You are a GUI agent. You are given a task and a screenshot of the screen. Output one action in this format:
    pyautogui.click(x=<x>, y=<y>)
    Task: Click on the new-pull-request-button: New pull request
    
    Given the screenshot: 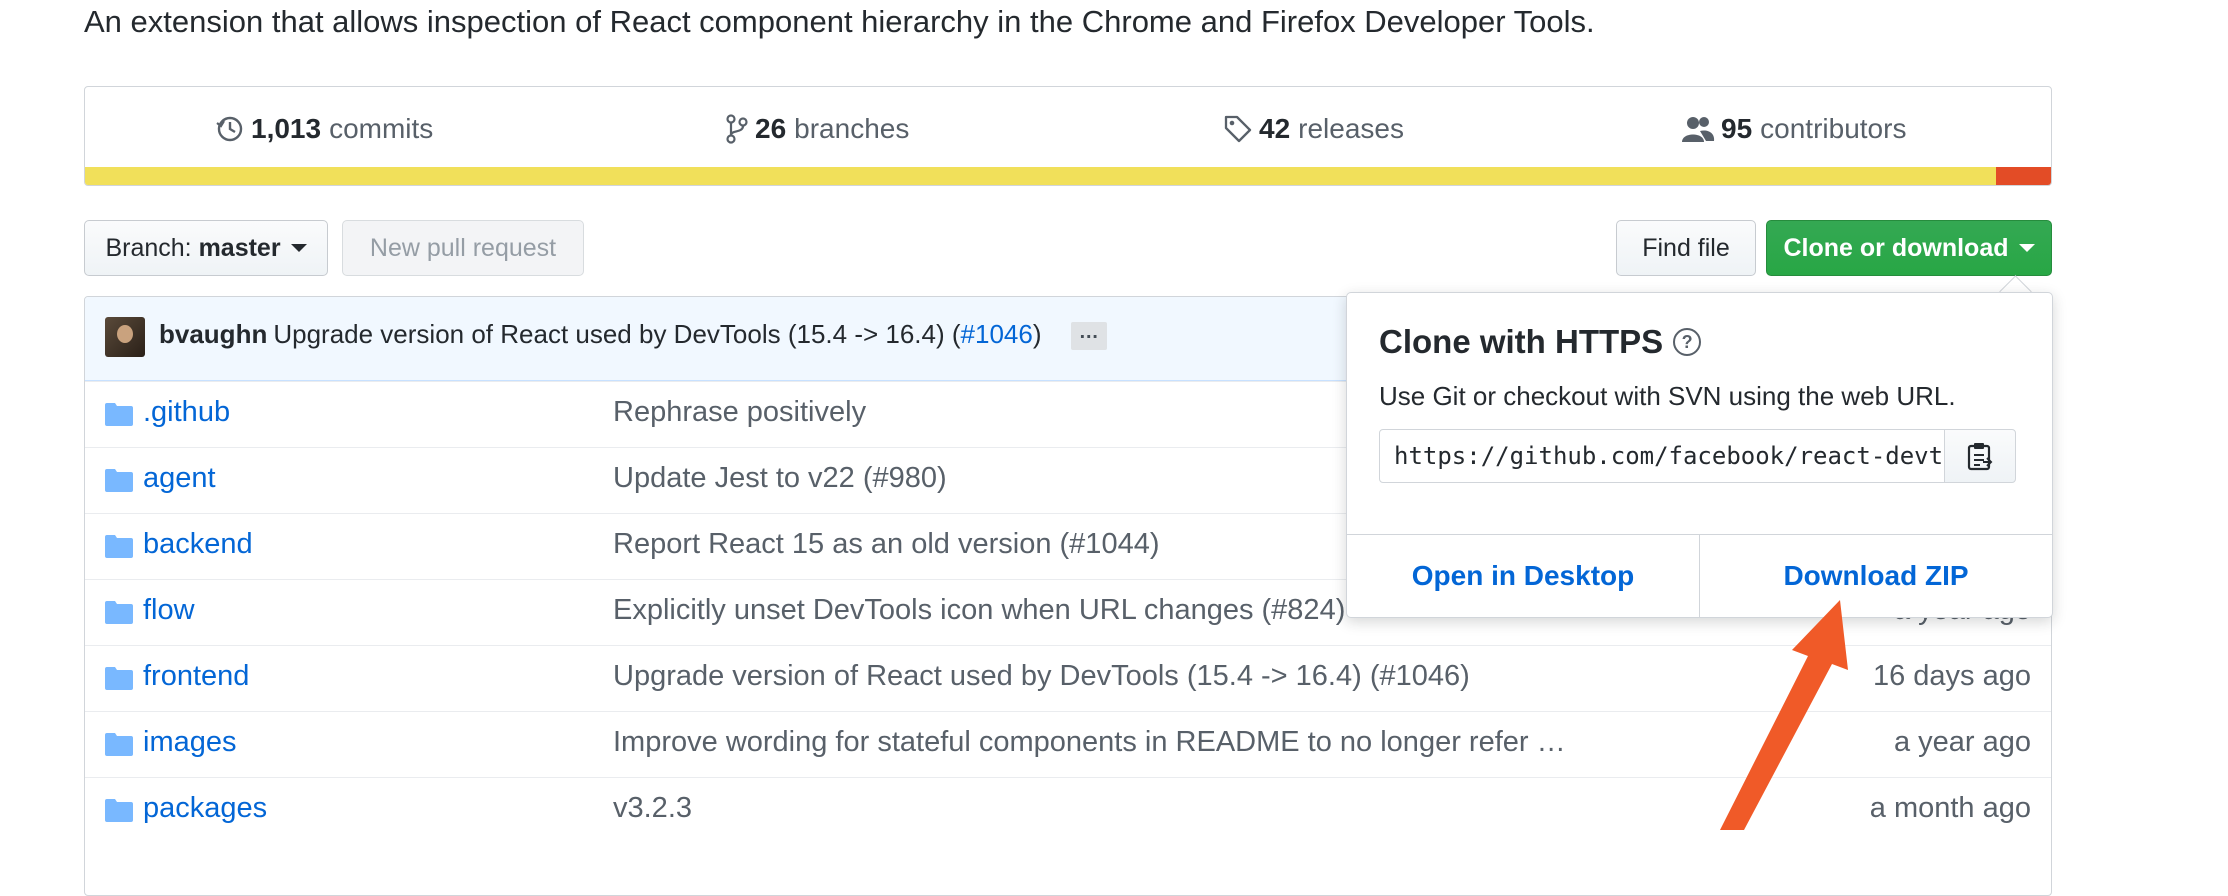 What is the action you would take?
    pyautogui.click(x=463, y=248)
    